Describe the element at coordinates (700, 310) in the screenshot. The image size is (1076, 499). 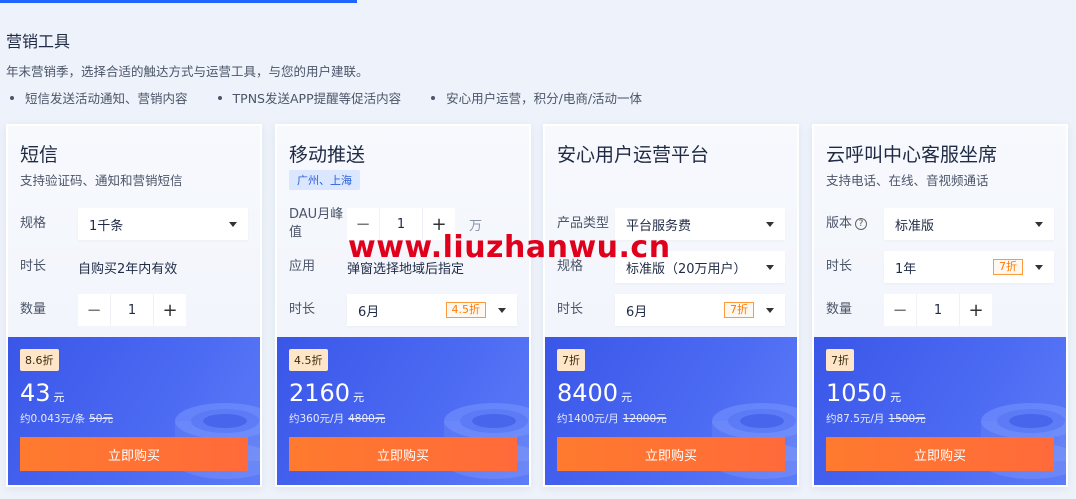
I see `duration-select: 6月 7折` at that location.